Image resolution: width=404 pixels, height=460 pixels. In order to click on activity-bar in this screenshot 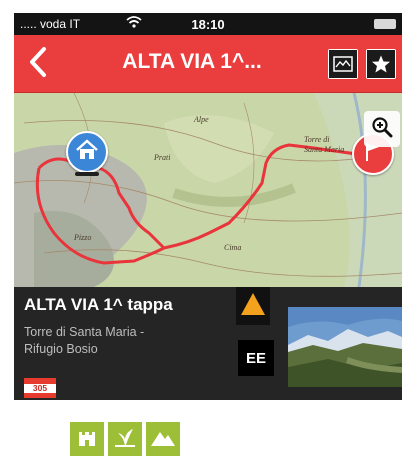, I will do `click(208, 430)`.